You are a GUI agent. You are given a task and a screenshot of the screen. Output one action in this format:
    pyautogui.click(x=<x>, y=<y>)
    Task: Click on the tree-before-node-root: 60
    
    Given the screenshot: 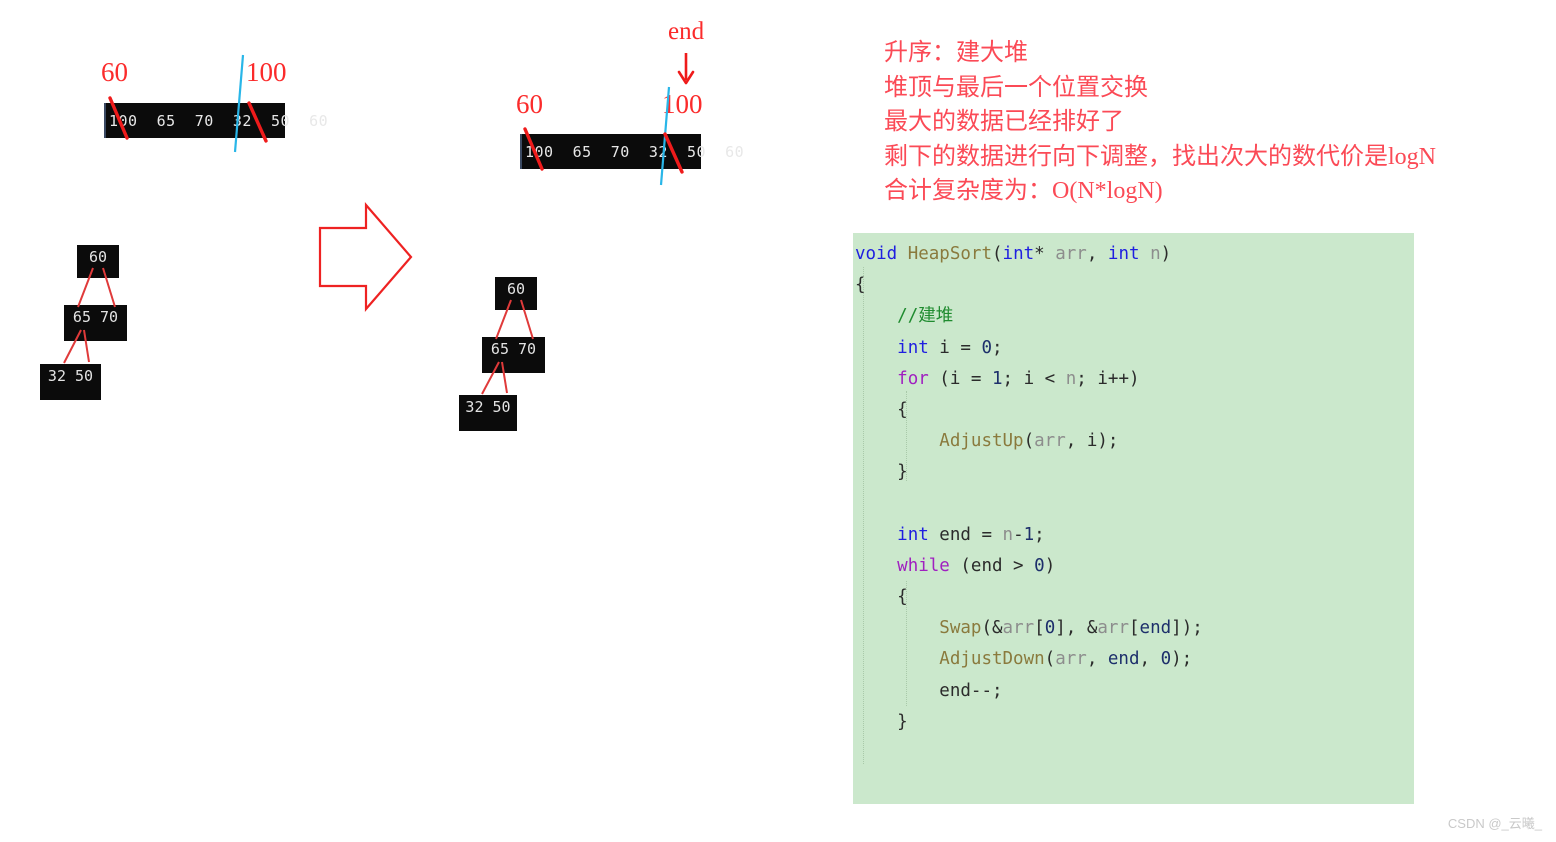 What is the action you would take?
    pyautogui.click(x=98, y=261)
    